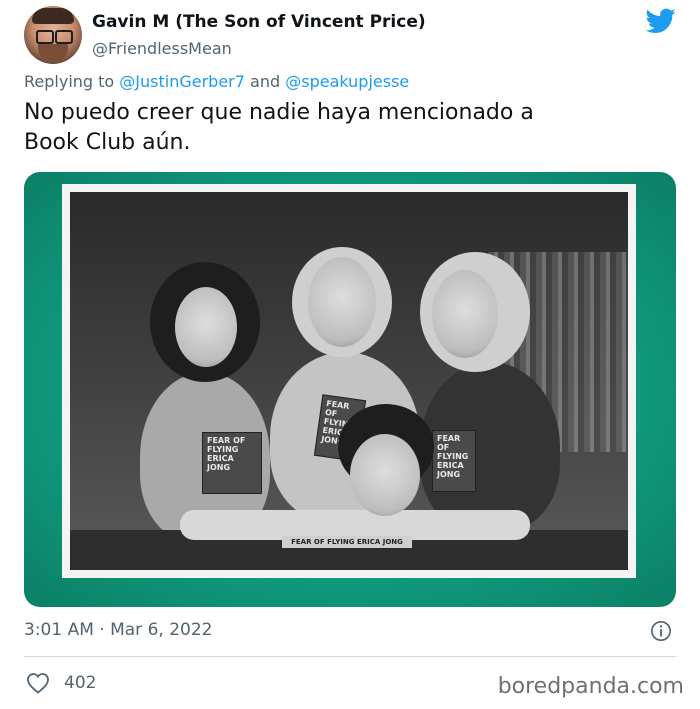 This screenshot has height=709, width=700. Describe the element at coordinates (661, 21) in the screenshot. I see `twitter-bird-icon` at that location.